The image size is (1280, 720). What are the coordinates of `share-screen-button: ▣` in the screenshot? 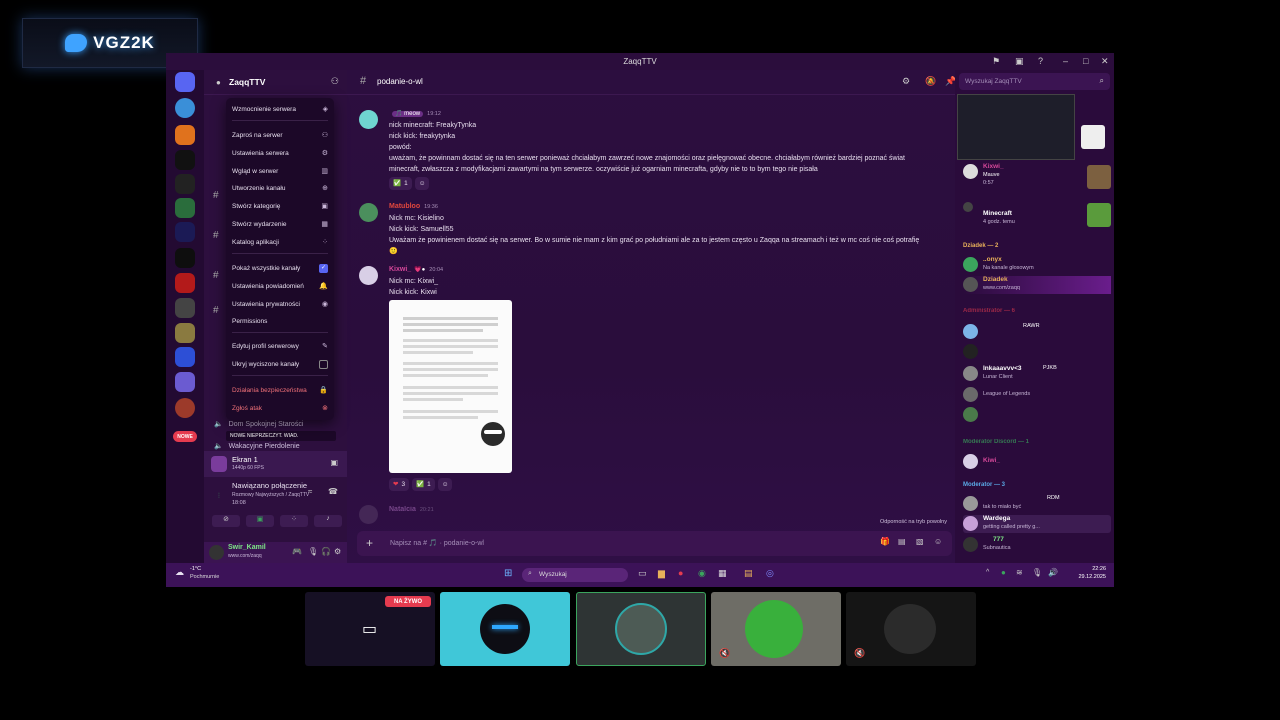 It's located at (260, 521).